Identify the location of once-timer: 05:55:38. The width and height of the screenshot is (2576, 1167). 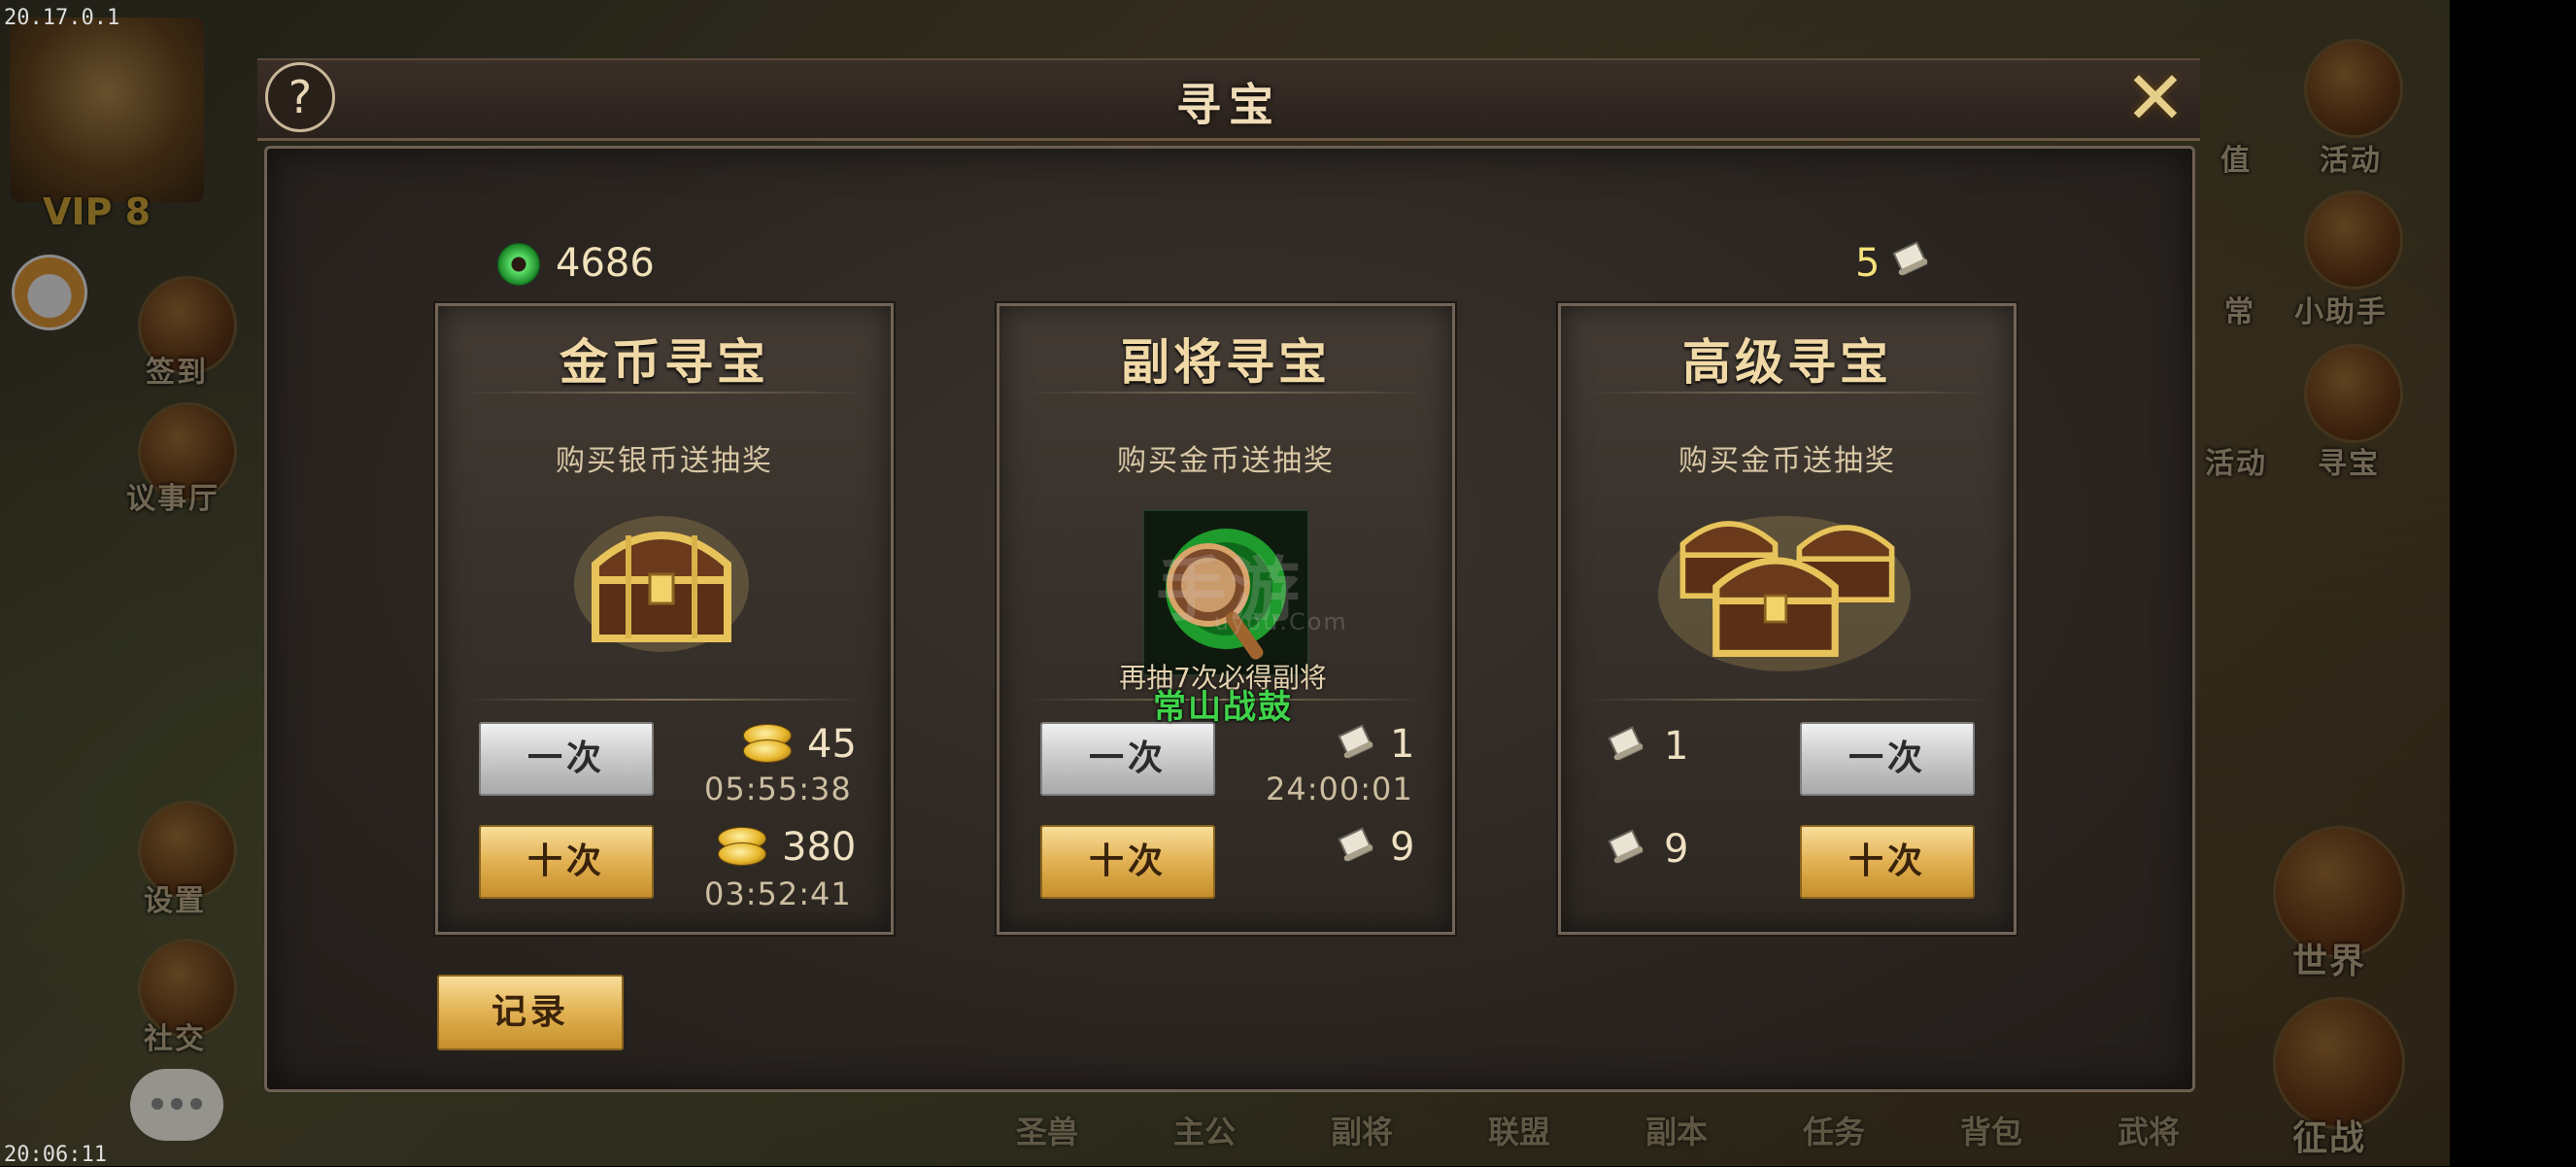
(778, 789).